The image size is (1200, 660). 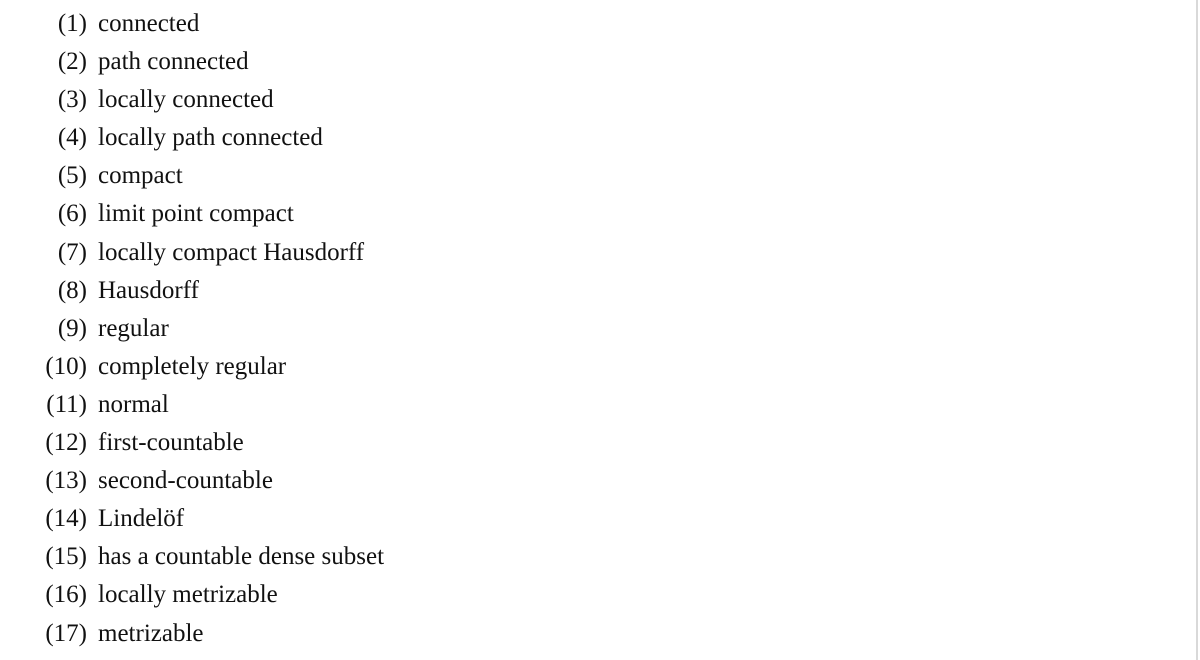 I want to click on item-label: second-countable, so click(x=185, y=481).